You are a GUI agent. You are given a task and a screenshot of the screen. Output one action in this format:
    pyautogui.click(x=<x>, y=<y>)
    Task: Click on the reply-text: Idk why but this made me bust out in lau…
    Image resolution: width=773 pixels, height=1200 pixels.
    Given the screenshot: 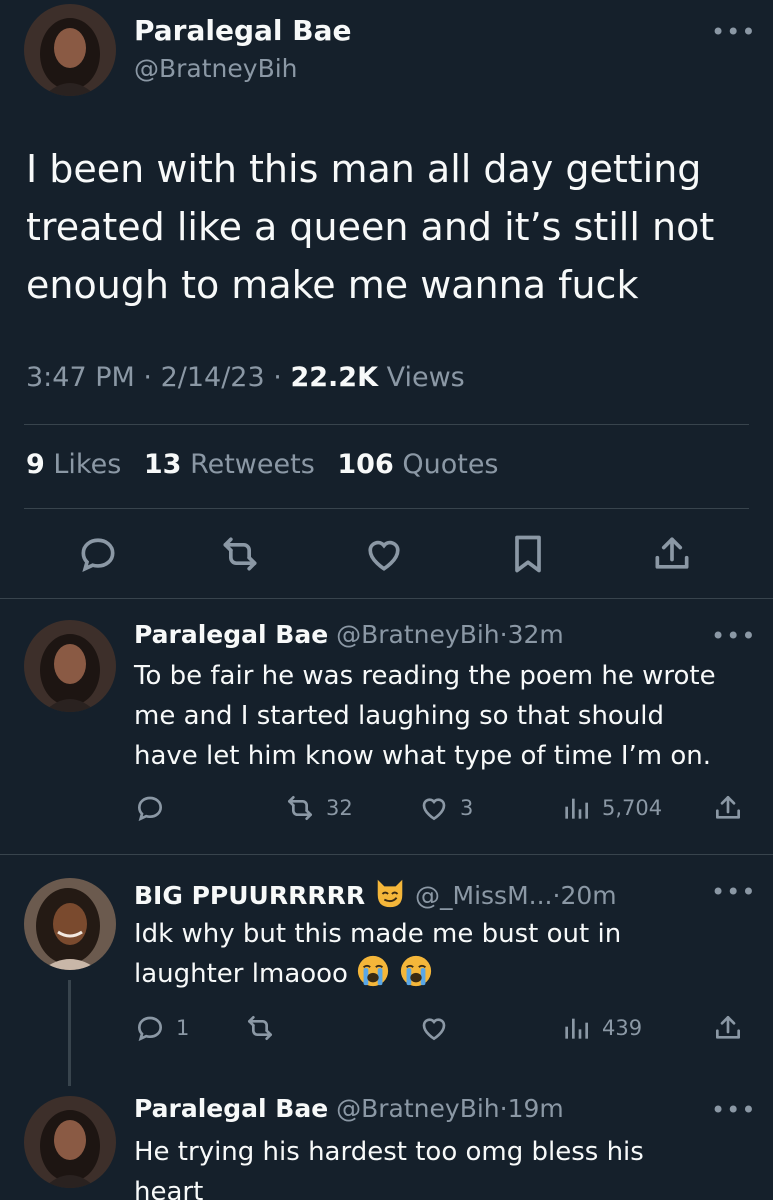 What is the action you would take?
    pyautogui.click(x=444, y=954)
    